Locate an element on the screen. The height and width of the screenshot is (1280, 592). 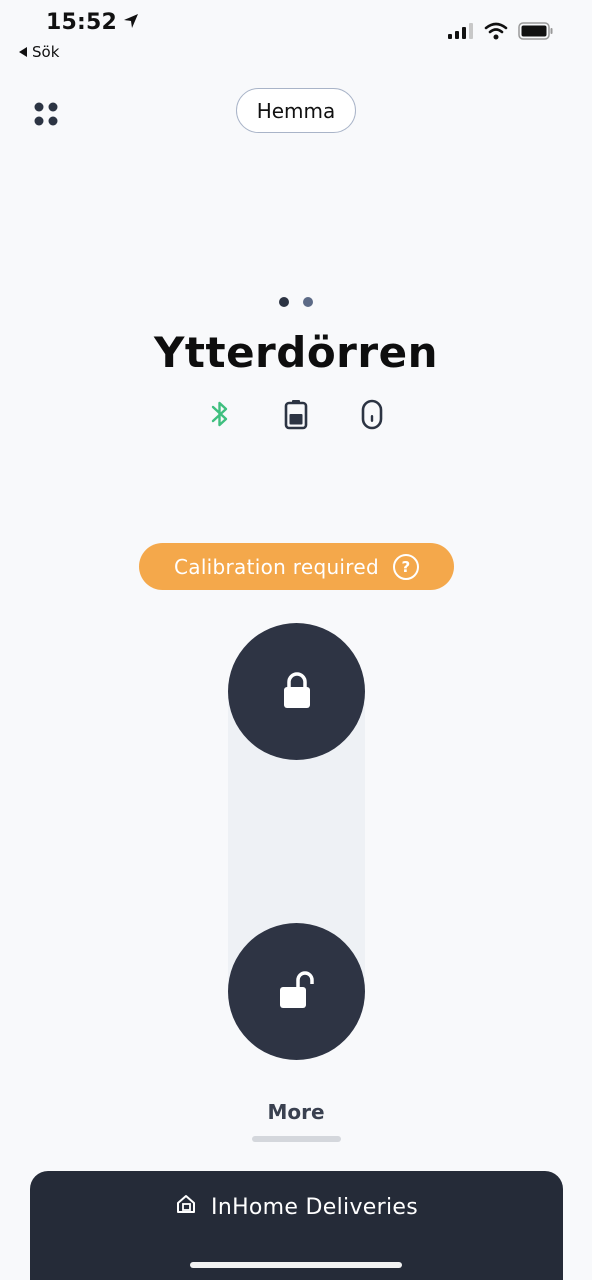
page-indicator is located at coordinates (296, 302).